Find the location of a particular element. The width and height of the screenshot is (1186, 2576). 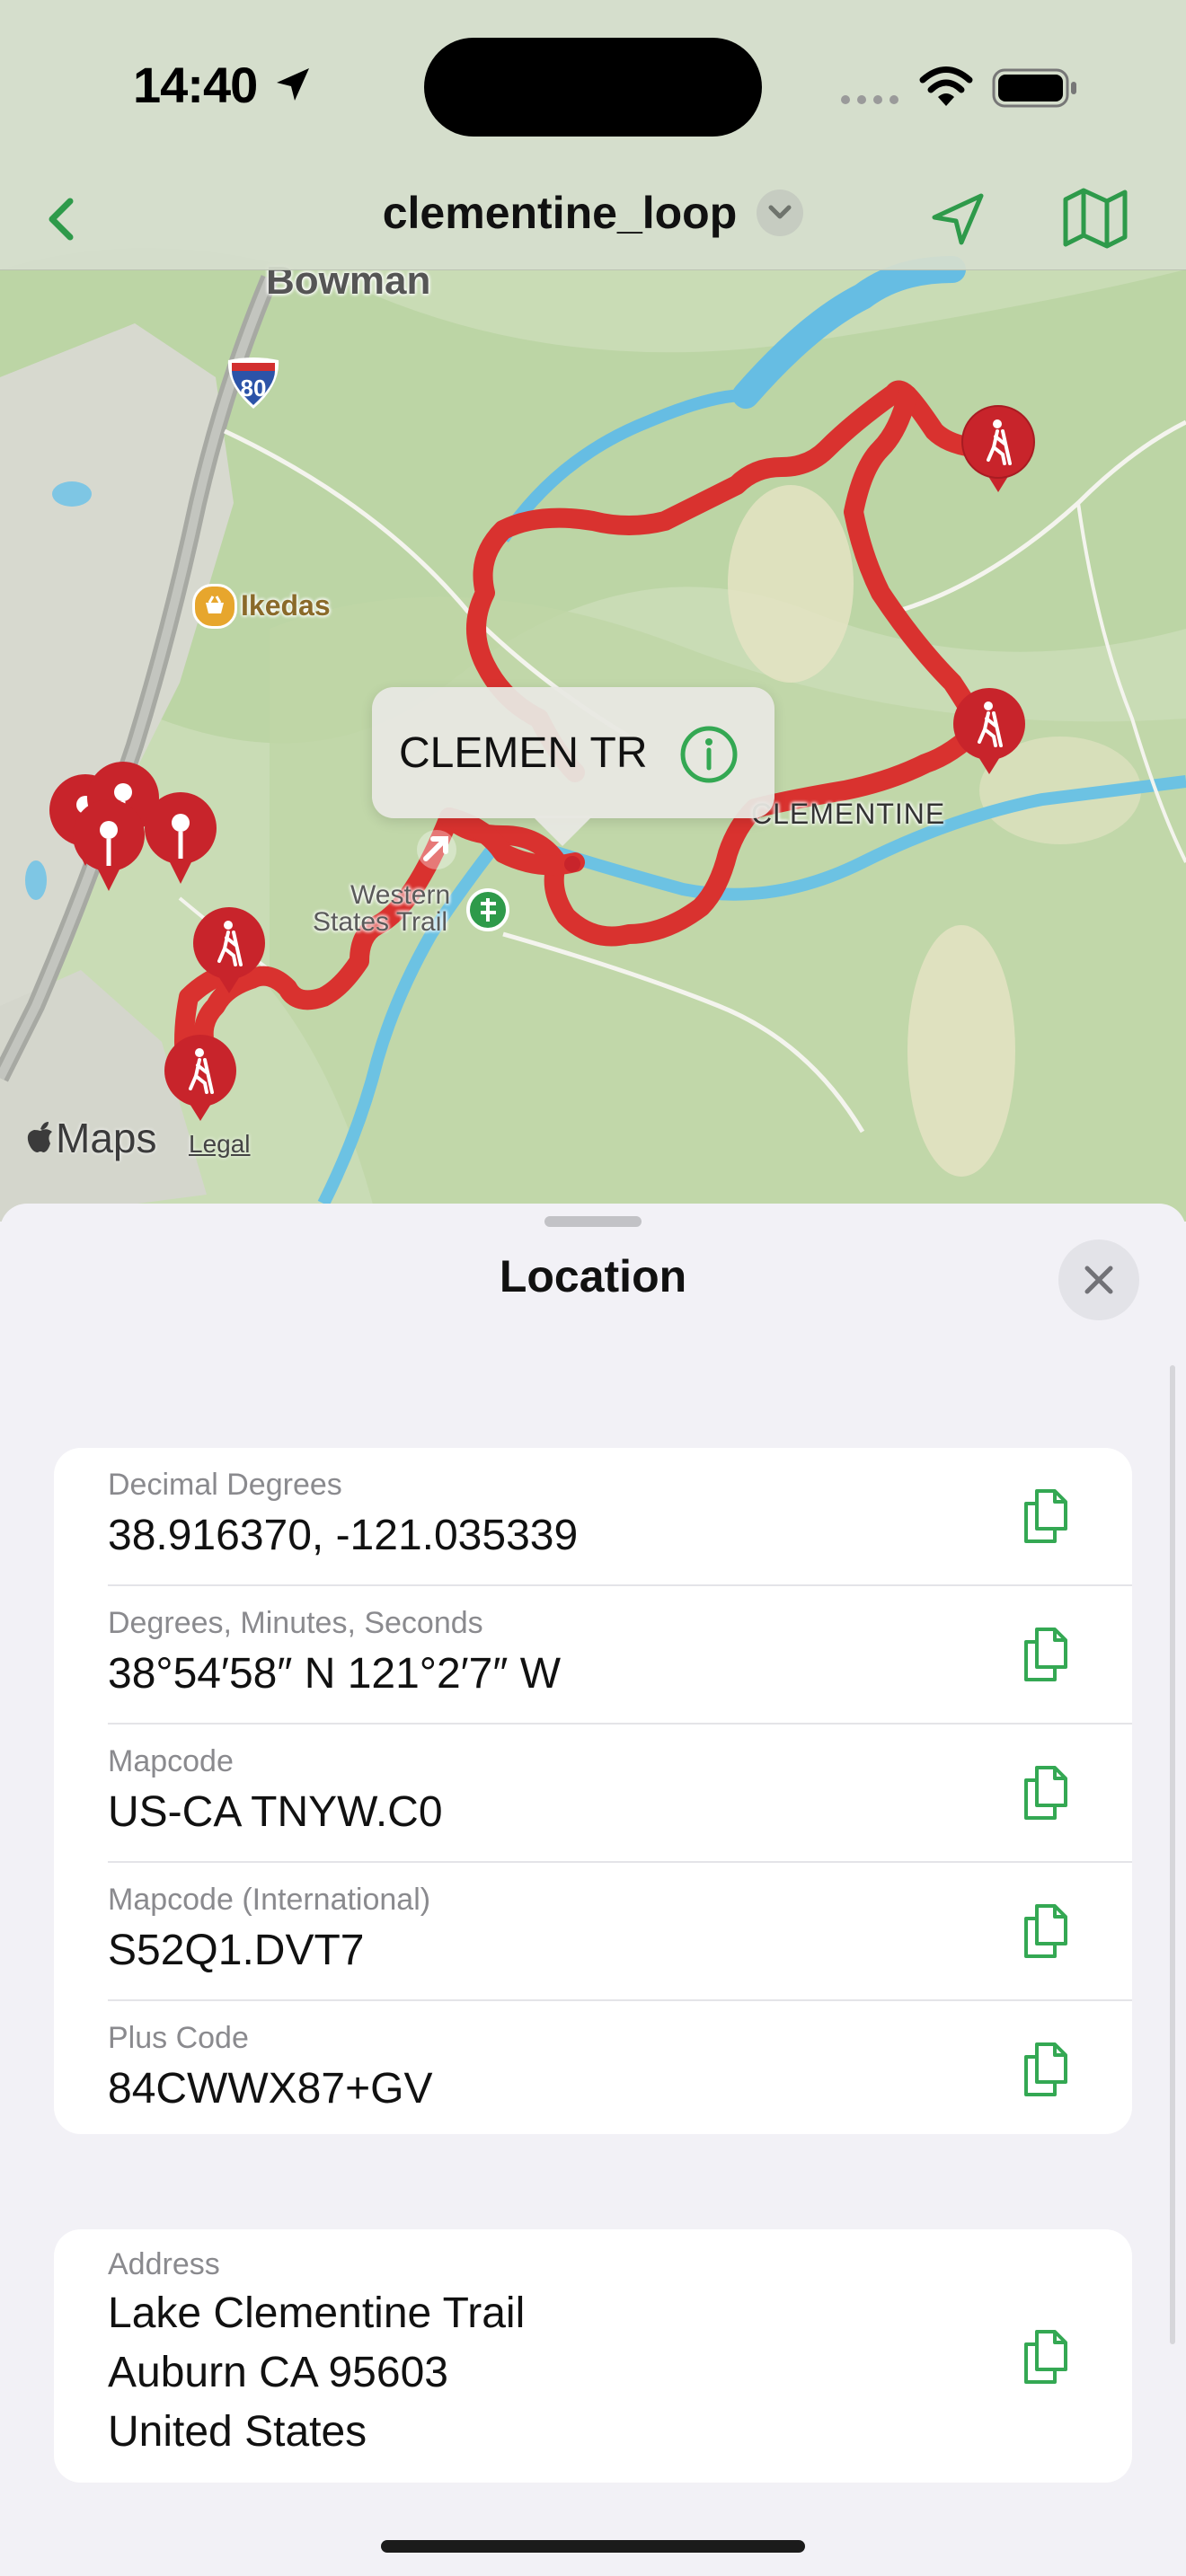

navigation-bar: clementine_loop is located at coordinates (593, 220).